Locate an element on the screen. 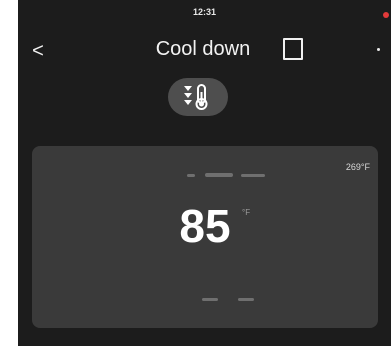 This screenshot has width=391, height=346. probe-temperature: 269°F is located at coordinates (357, 167).